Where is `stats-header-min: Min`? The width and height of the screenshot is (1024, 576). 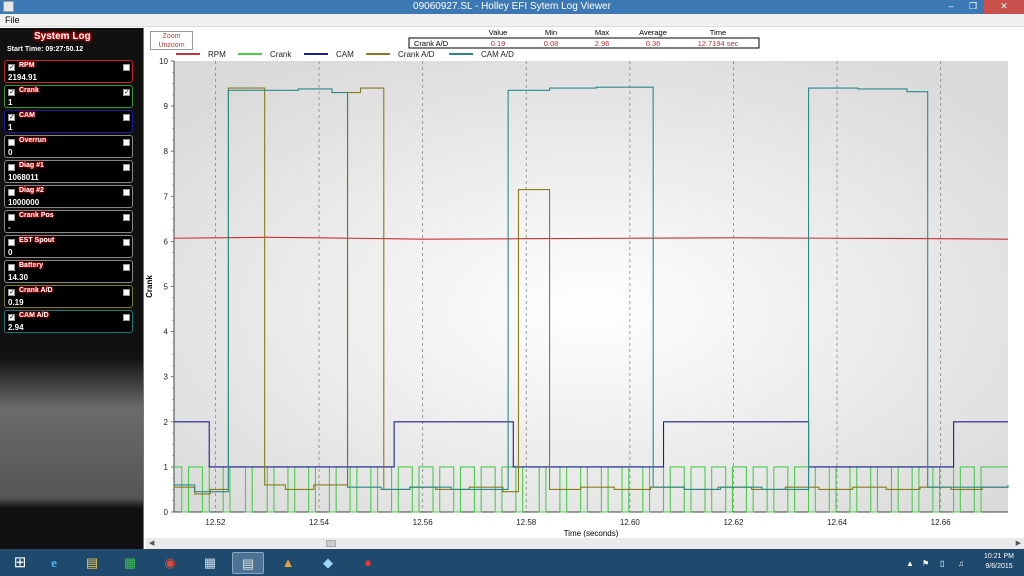
stats-header-min: Min is located at coordinates (551, 32).